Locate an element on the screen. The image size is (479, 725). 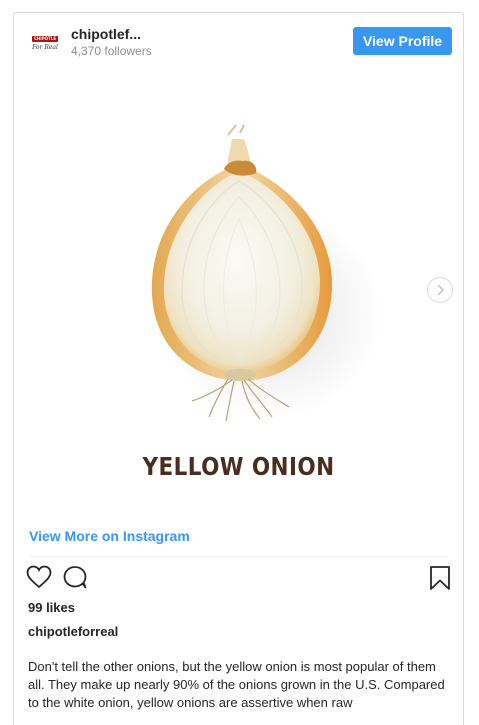
brand-logo: CHIPOTLE is located at coordinates (45, 38).